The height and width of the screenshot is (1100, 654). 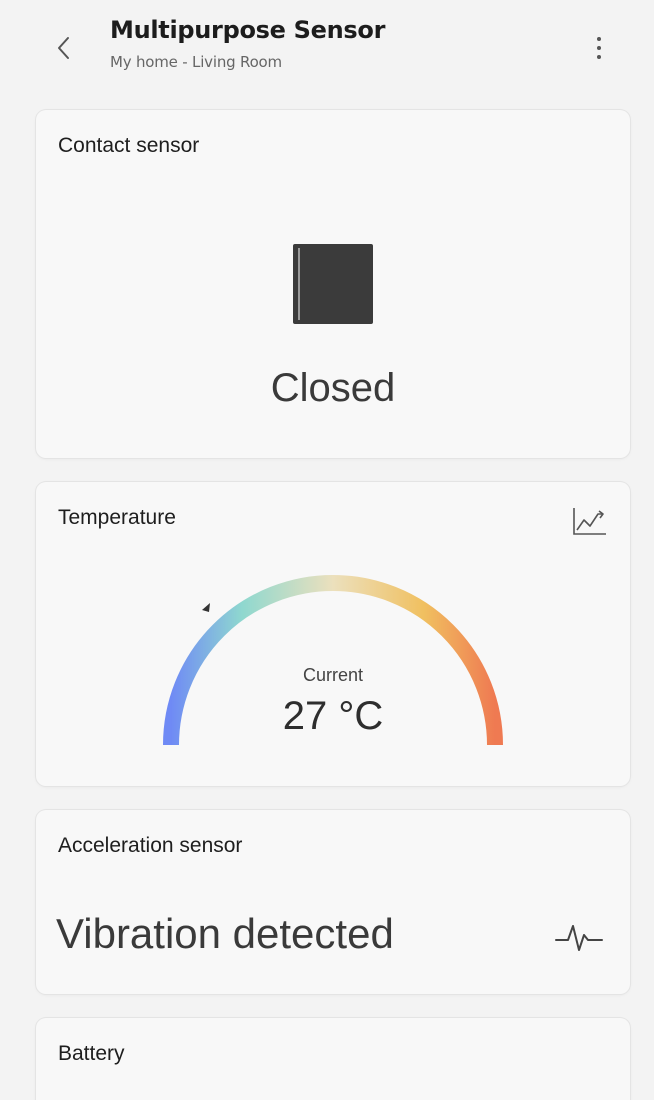 What do you see at coordinates (206, 607) in the screenshot?
I see `gauge-indicator-icon` at bounding box center [206, 607].